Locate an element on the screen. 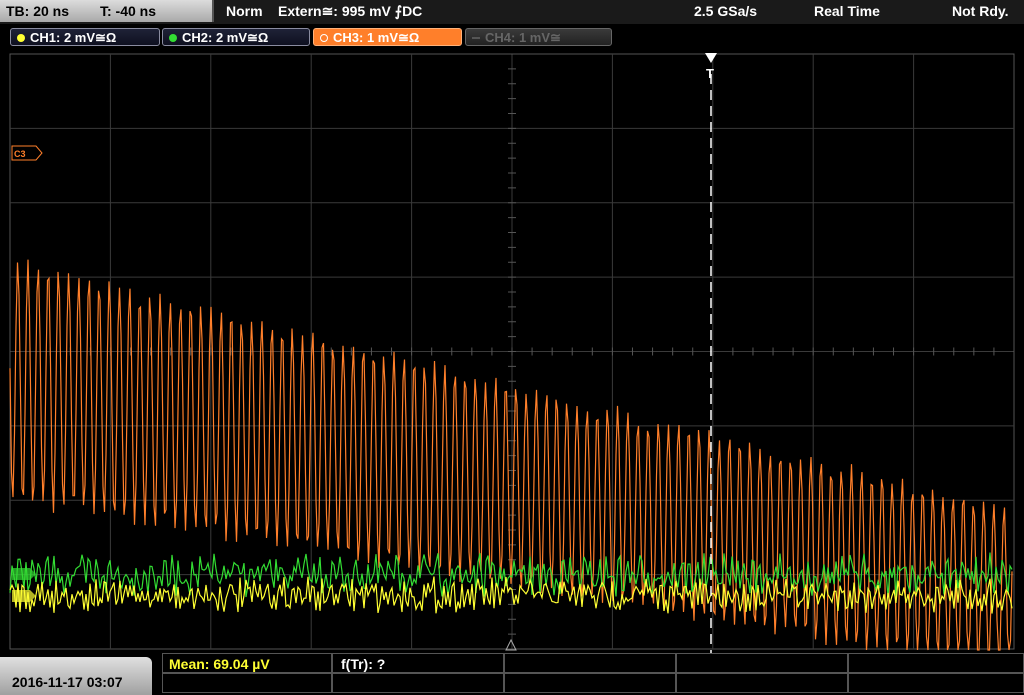 The width and height of the screenshot is (1024, 695). channel-1-dot is located at coordinates (21, 38).